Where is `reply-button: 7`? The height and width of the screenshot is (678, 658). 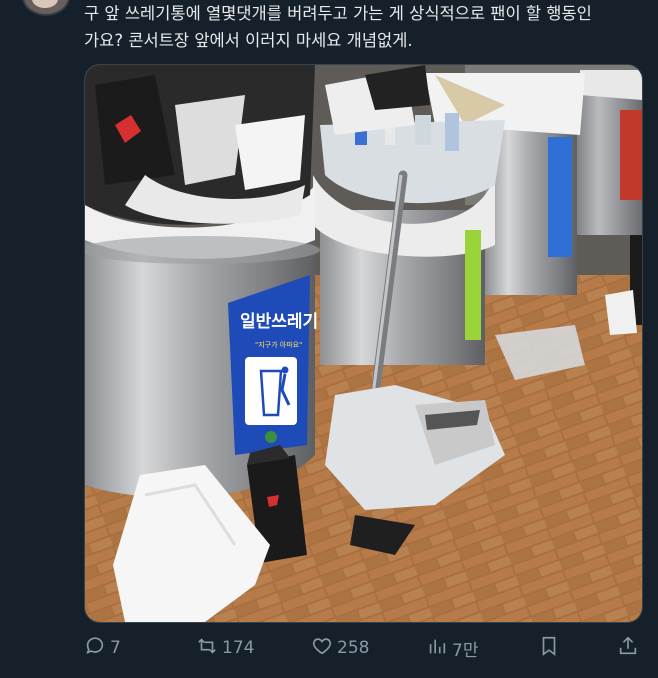 reply-button: 7 is located at coordinates (102, 648).